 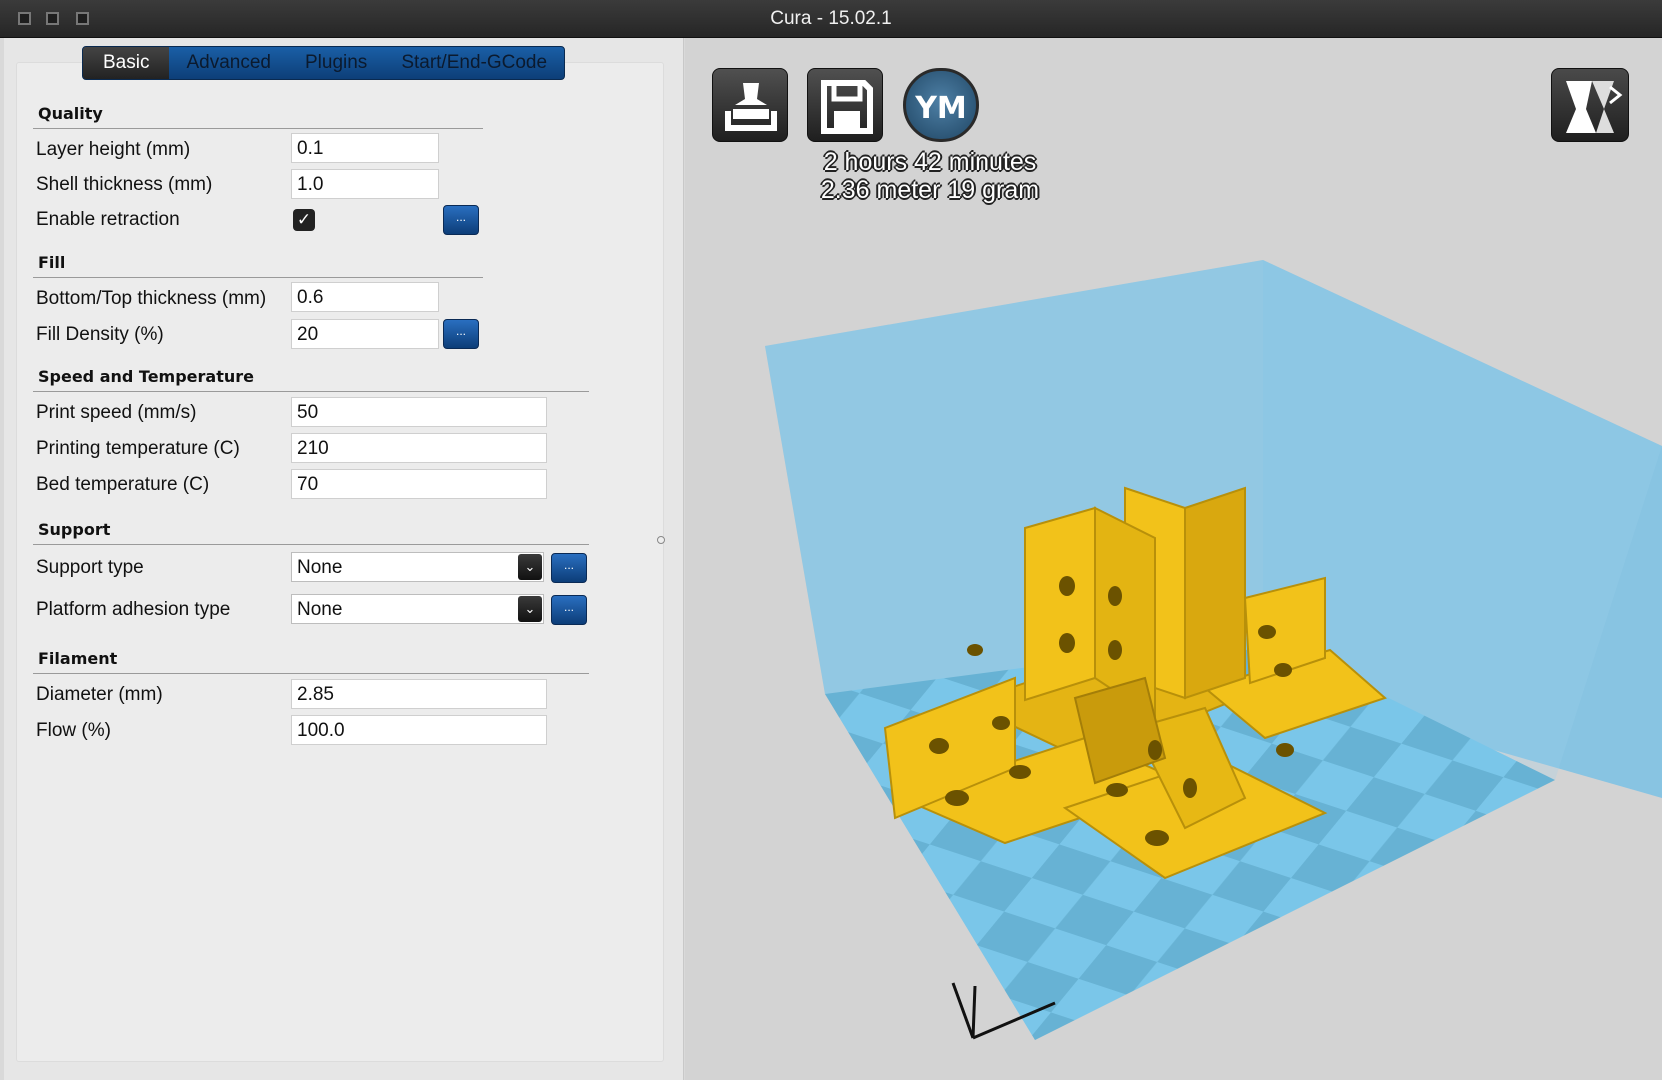 I want to click on support-type-value: None, so click(x=320, y=567).